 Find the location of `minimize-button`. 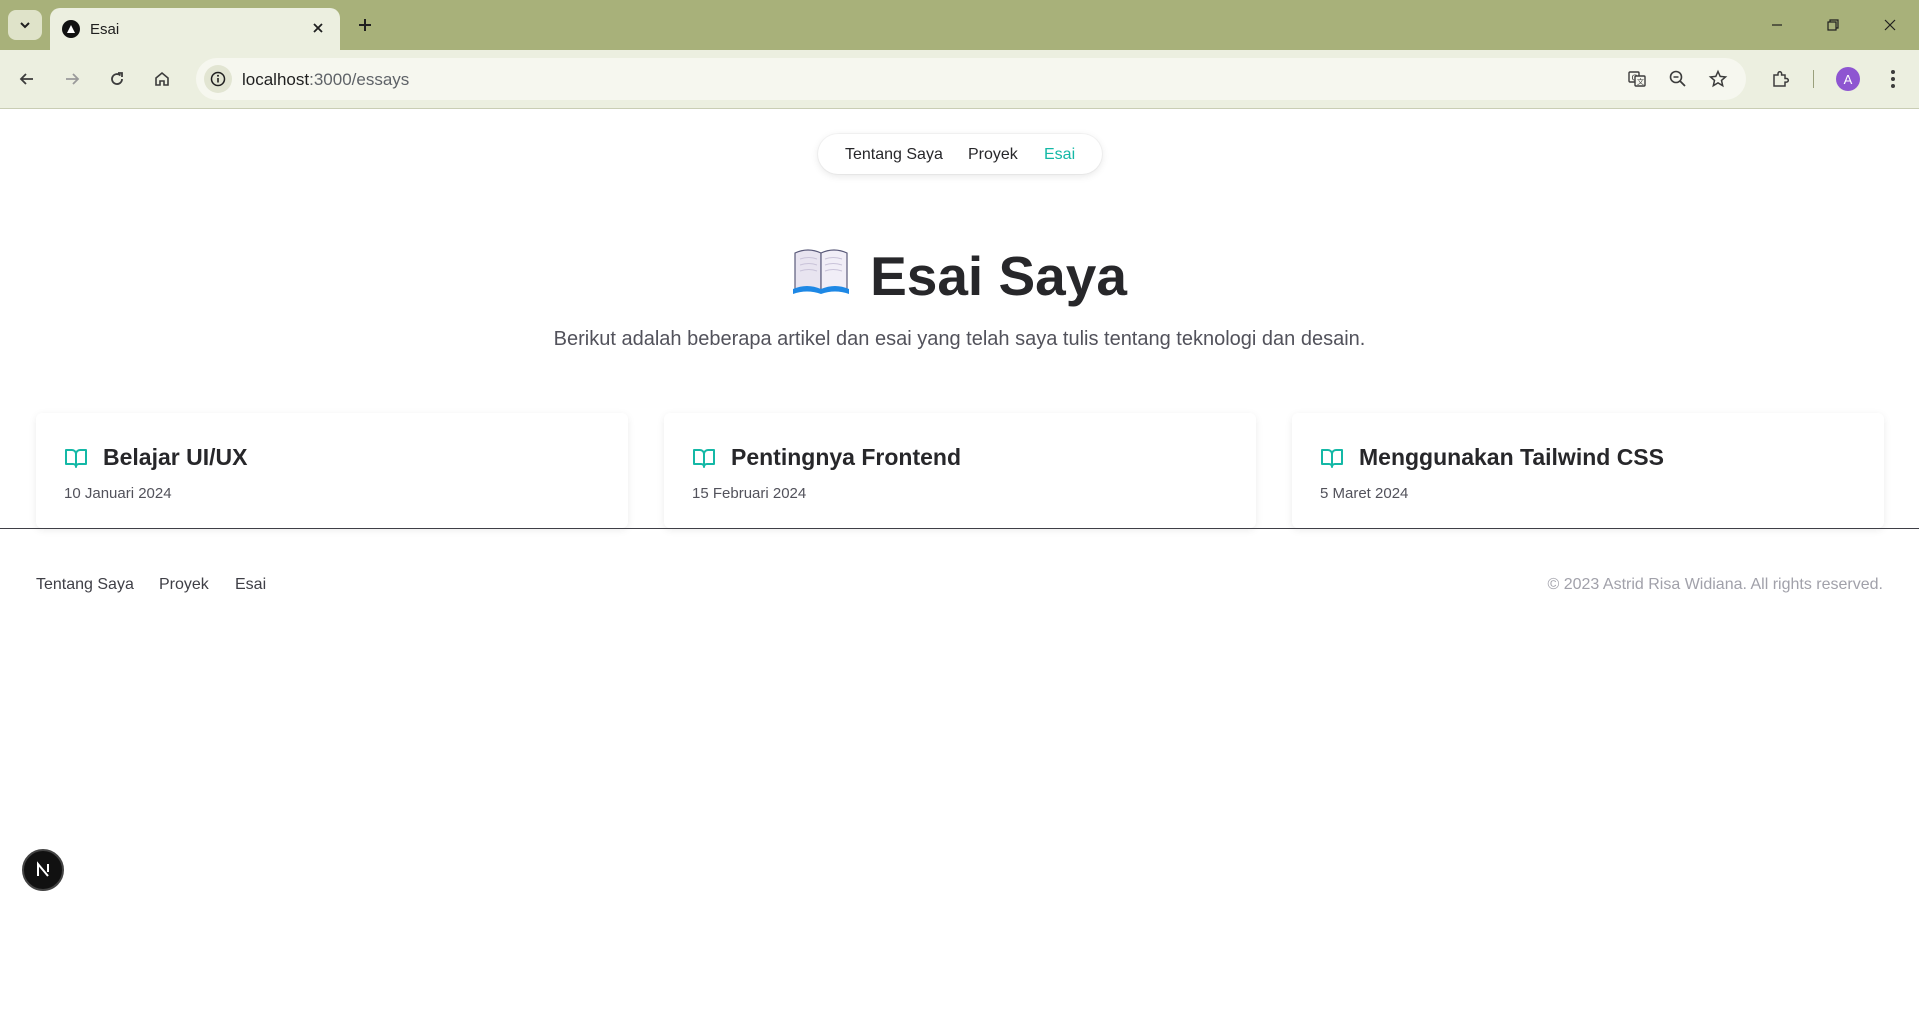

minimize-button is located at coordinates (1777, 25).